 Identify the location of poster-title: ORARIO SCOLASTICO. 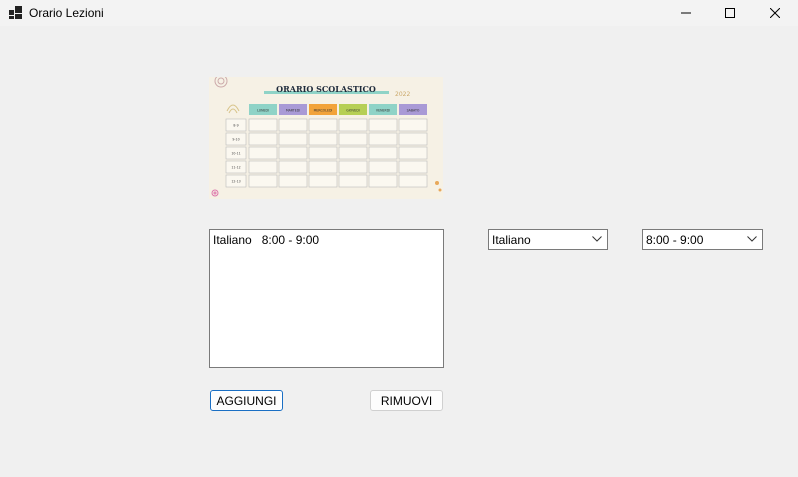
(326, 89).